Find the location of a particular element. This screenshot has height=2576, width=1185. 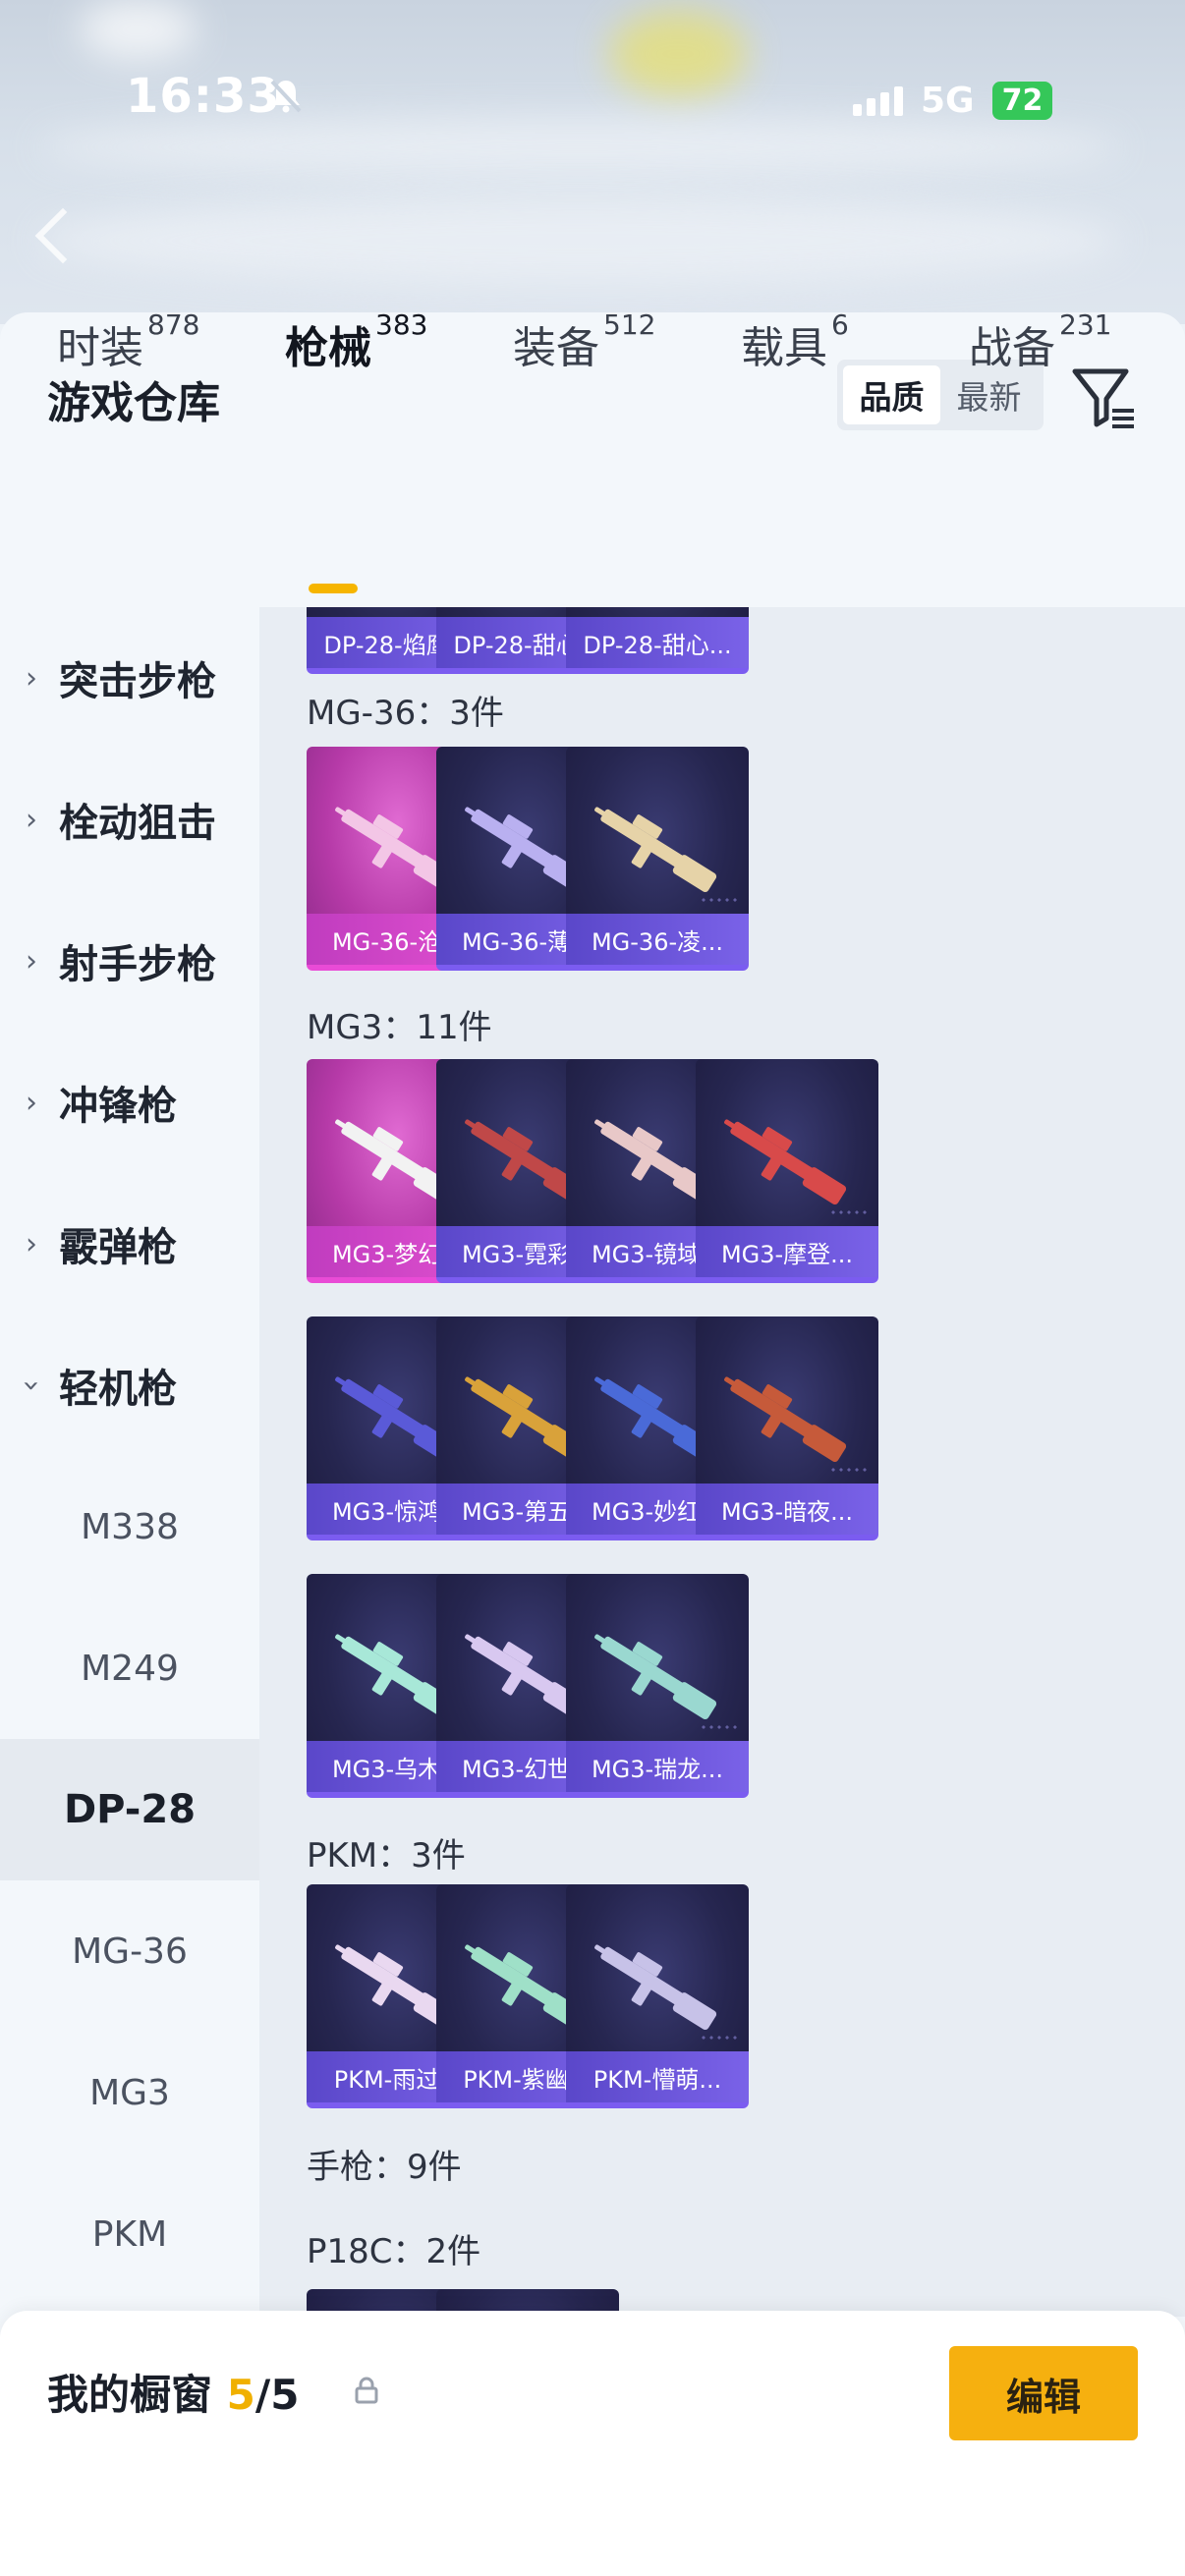

sidebar-item-lmg: › 轻机枪 is located at coordinates (130, 1385).